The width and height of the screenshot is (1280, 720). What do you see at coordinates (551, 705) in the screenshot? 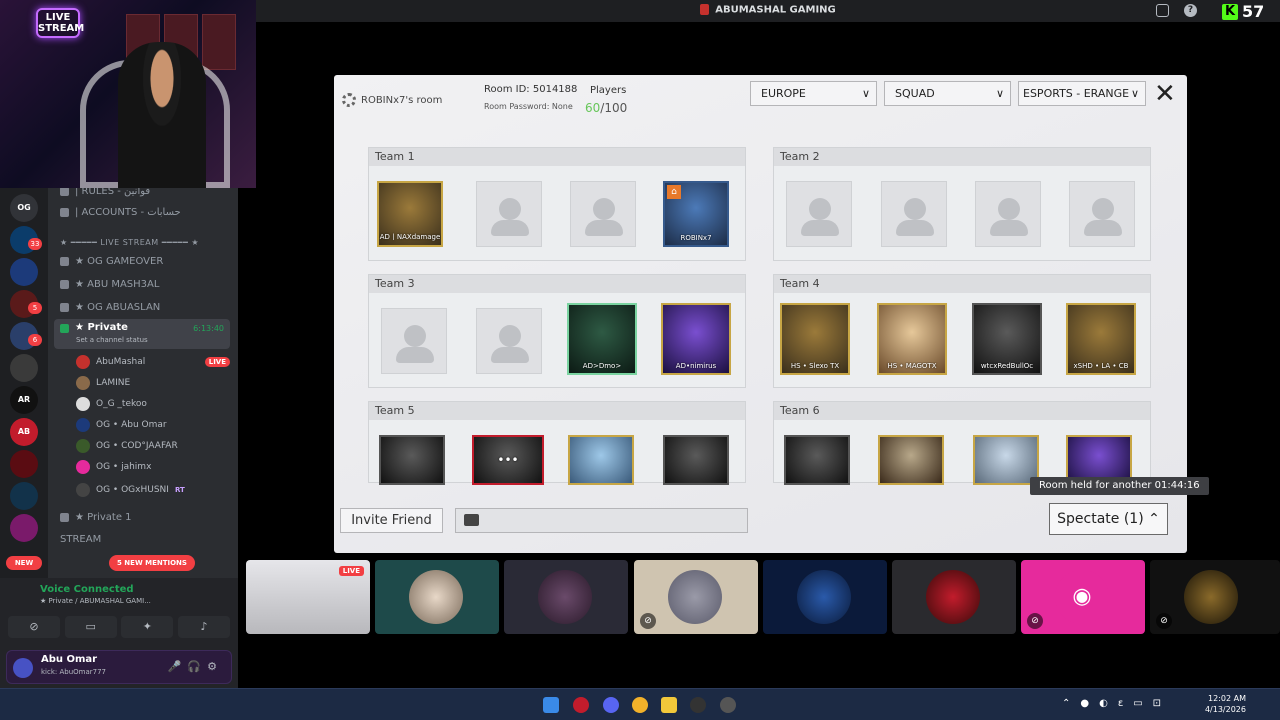
I see `start-button` at bounding box center [551, 705].